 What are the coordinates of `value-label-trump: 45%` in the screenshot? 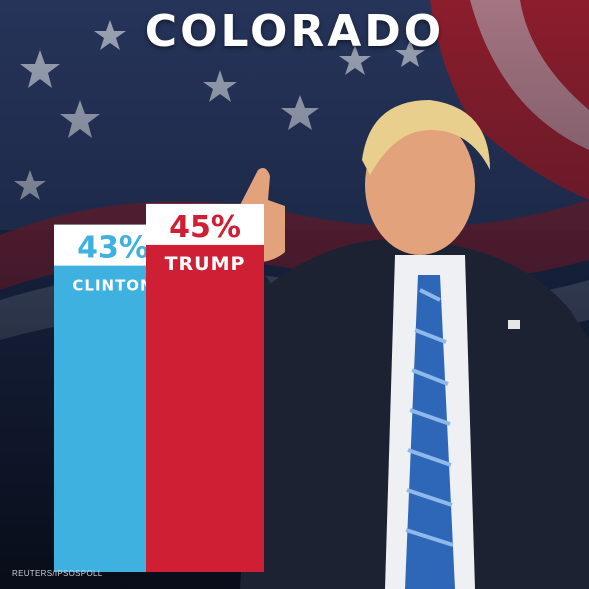 It's located at (205, 227).